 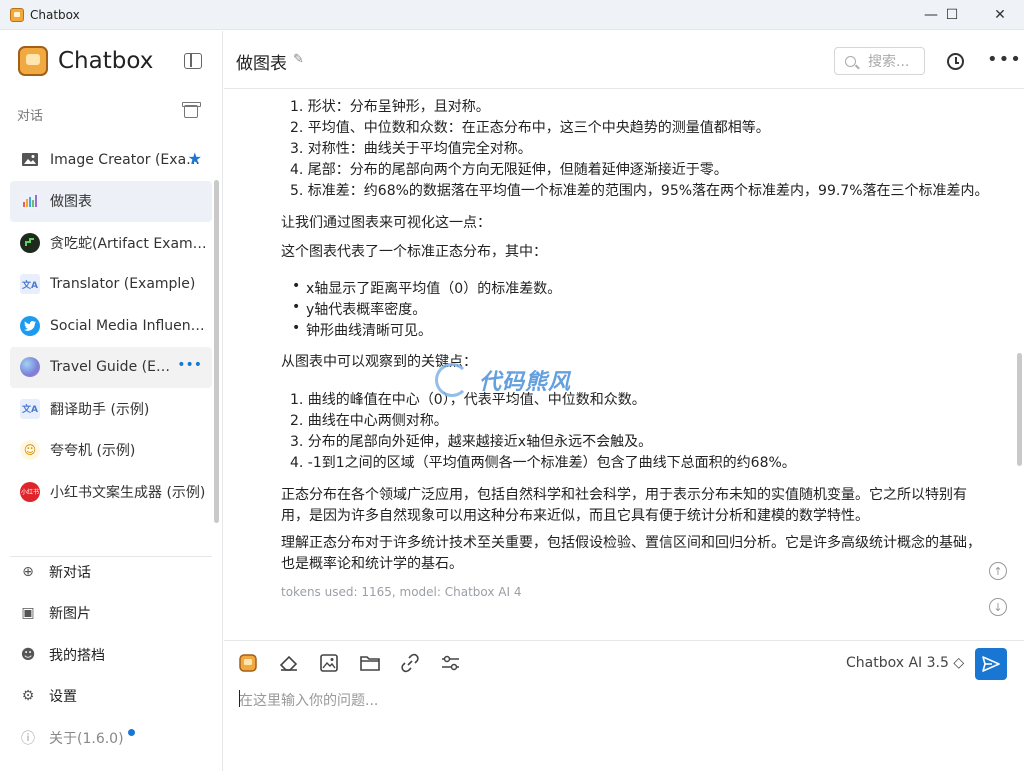 I want to click on sidebar-scrollbar, so click(x=216, y=351).